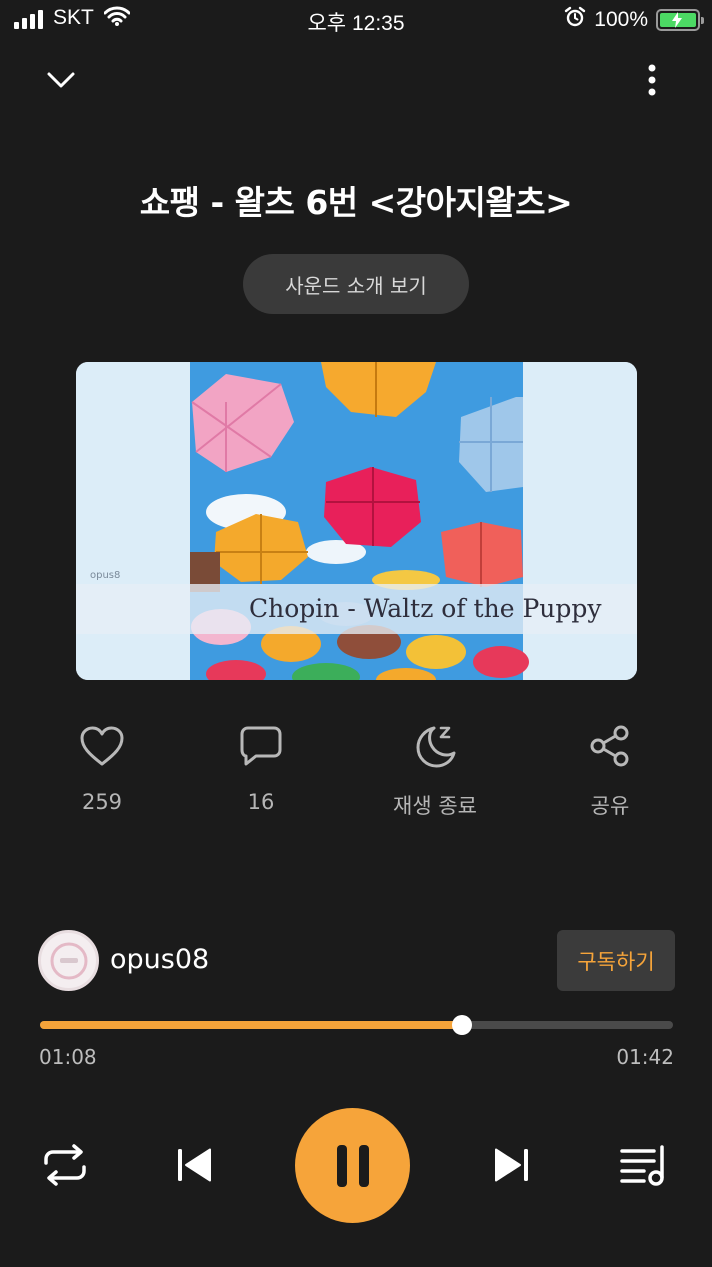  Describe the element at coordinates (425, 608) in the screenshot. I see `album-caption: Chopin - Waltz of the Puppy` at that location.